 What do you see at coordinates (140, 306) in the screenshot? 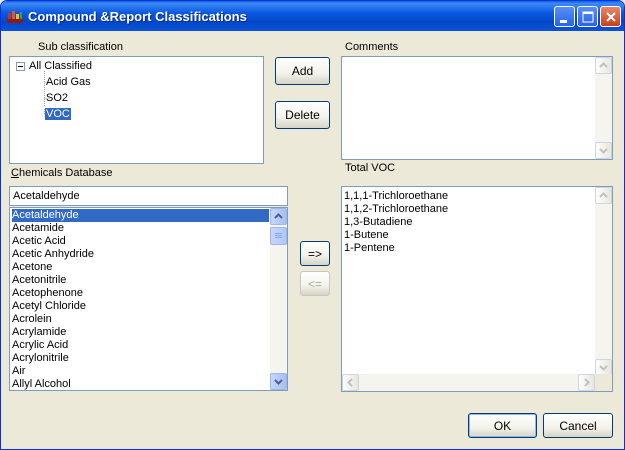
I see `chemical-list-item: Acetyl Chloride` at bounding box center [140, 306].